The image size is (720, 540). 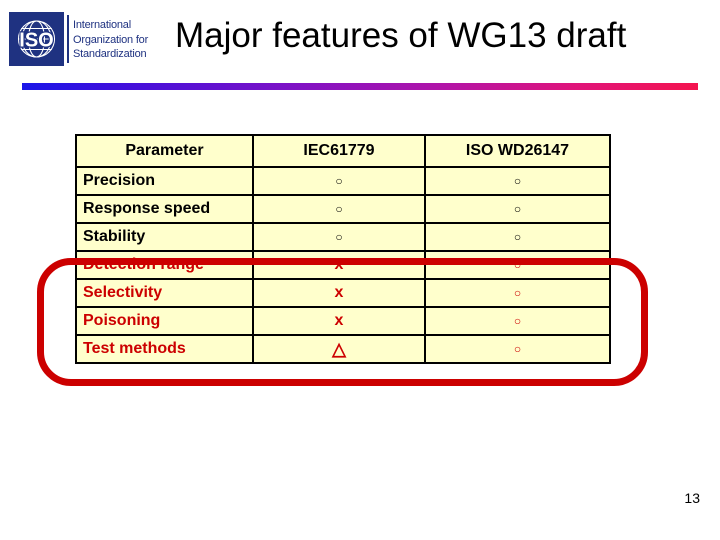 What do you see at coordinates (164, 293) in the screenshot?
I see `cell-parameter: Selectivity` at bounding box center [164, 293].